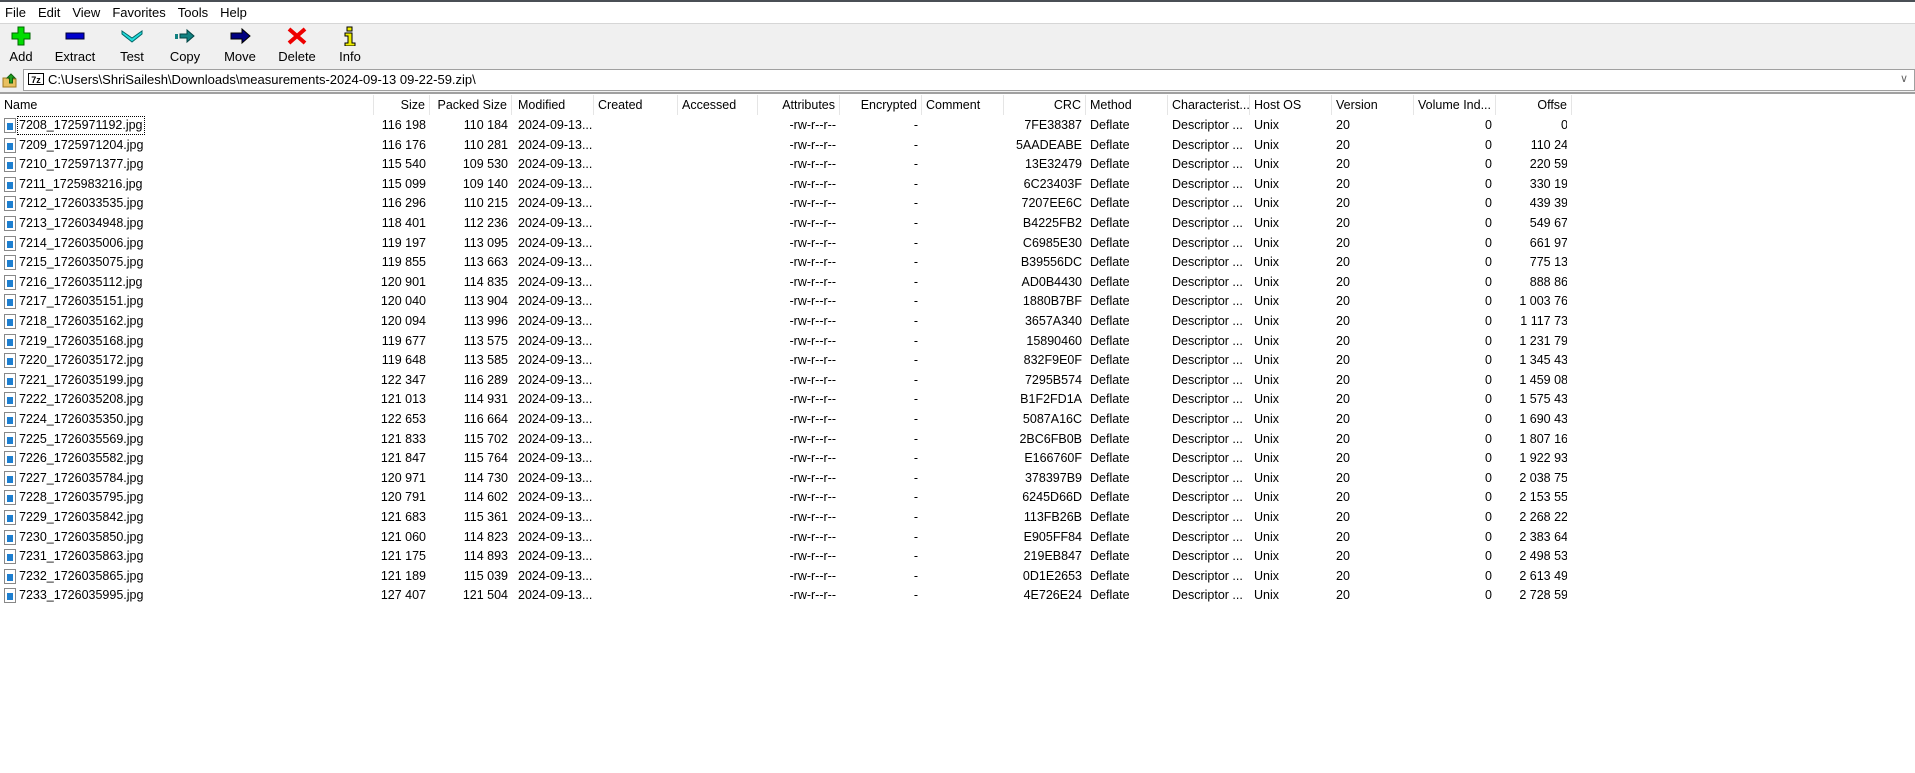 The width and height of the screenshot is (1915, 773). What do you see at coordinates (881, 105) in the screenshot?
I see `column-header-encrypted: Encrypted` at bounding box center [881, 105].